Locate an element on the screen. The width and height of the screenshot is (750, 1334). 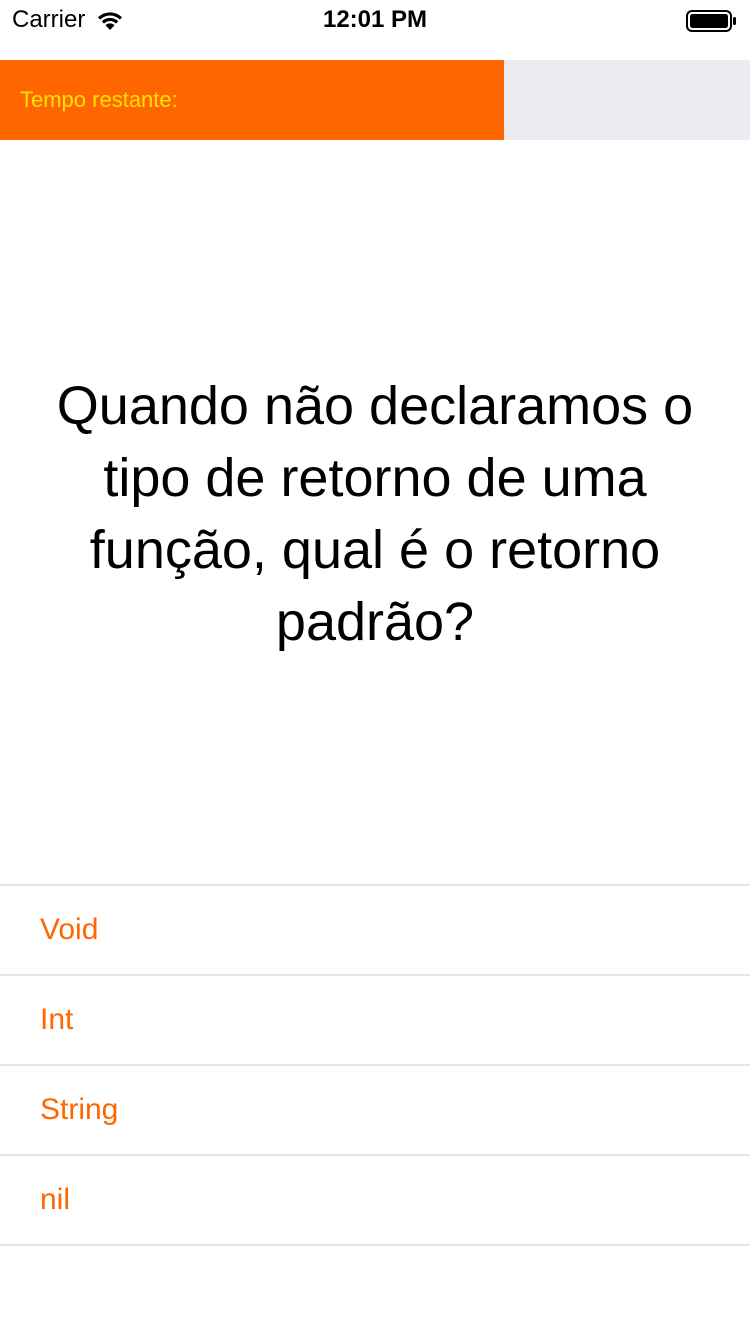
timer-label: Tempo restante: is located at coordinates (99, 99).